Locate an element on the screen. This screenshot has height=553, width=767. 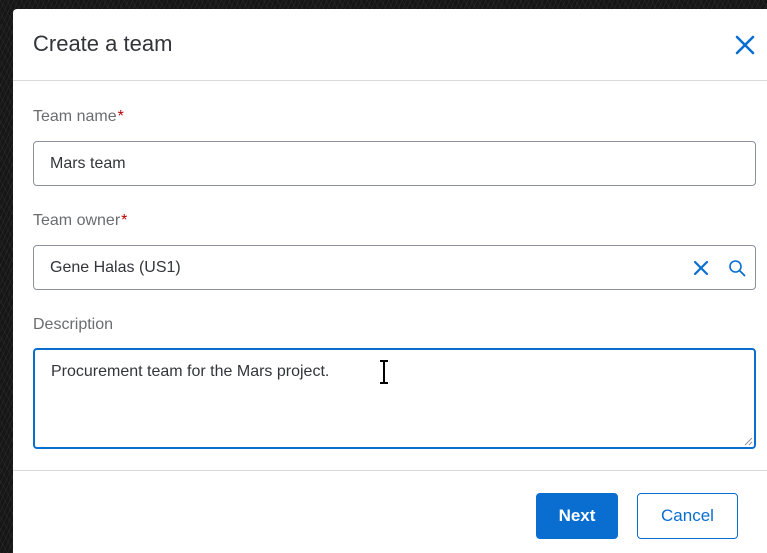
team-owner-label: Team owner* is located at coordinates (80, 221).